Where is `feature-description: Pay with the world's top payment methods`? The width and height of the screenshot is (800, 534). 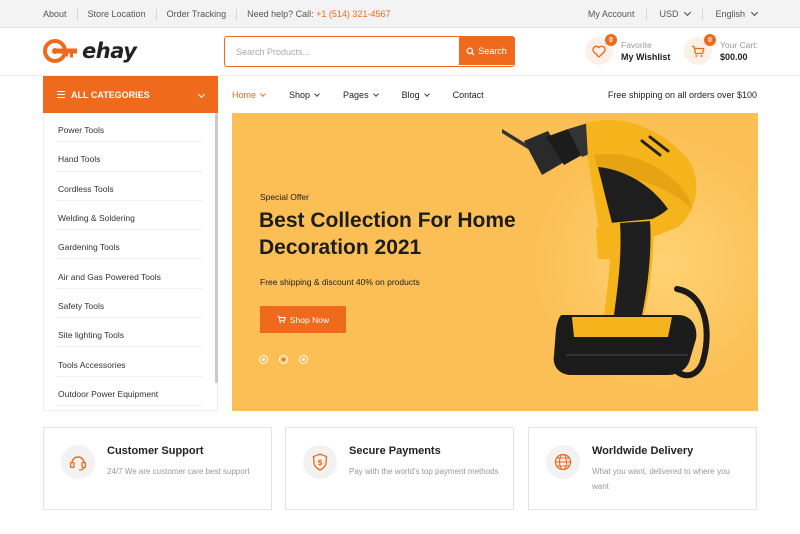 feature-description: Pay with the world's top payment methods is located at coordinates (424, 471).